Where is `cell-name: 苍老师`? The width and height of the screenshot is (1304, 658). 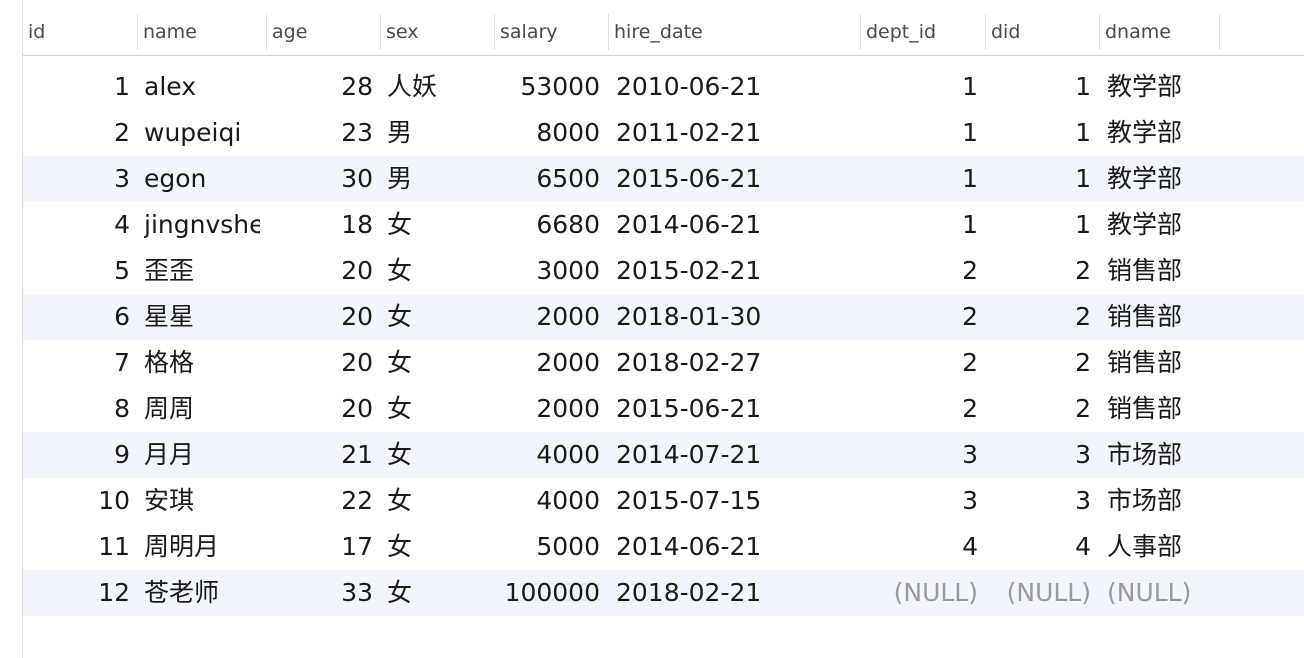 cell-name: 苍老师 is located at coordinates (202, 593).